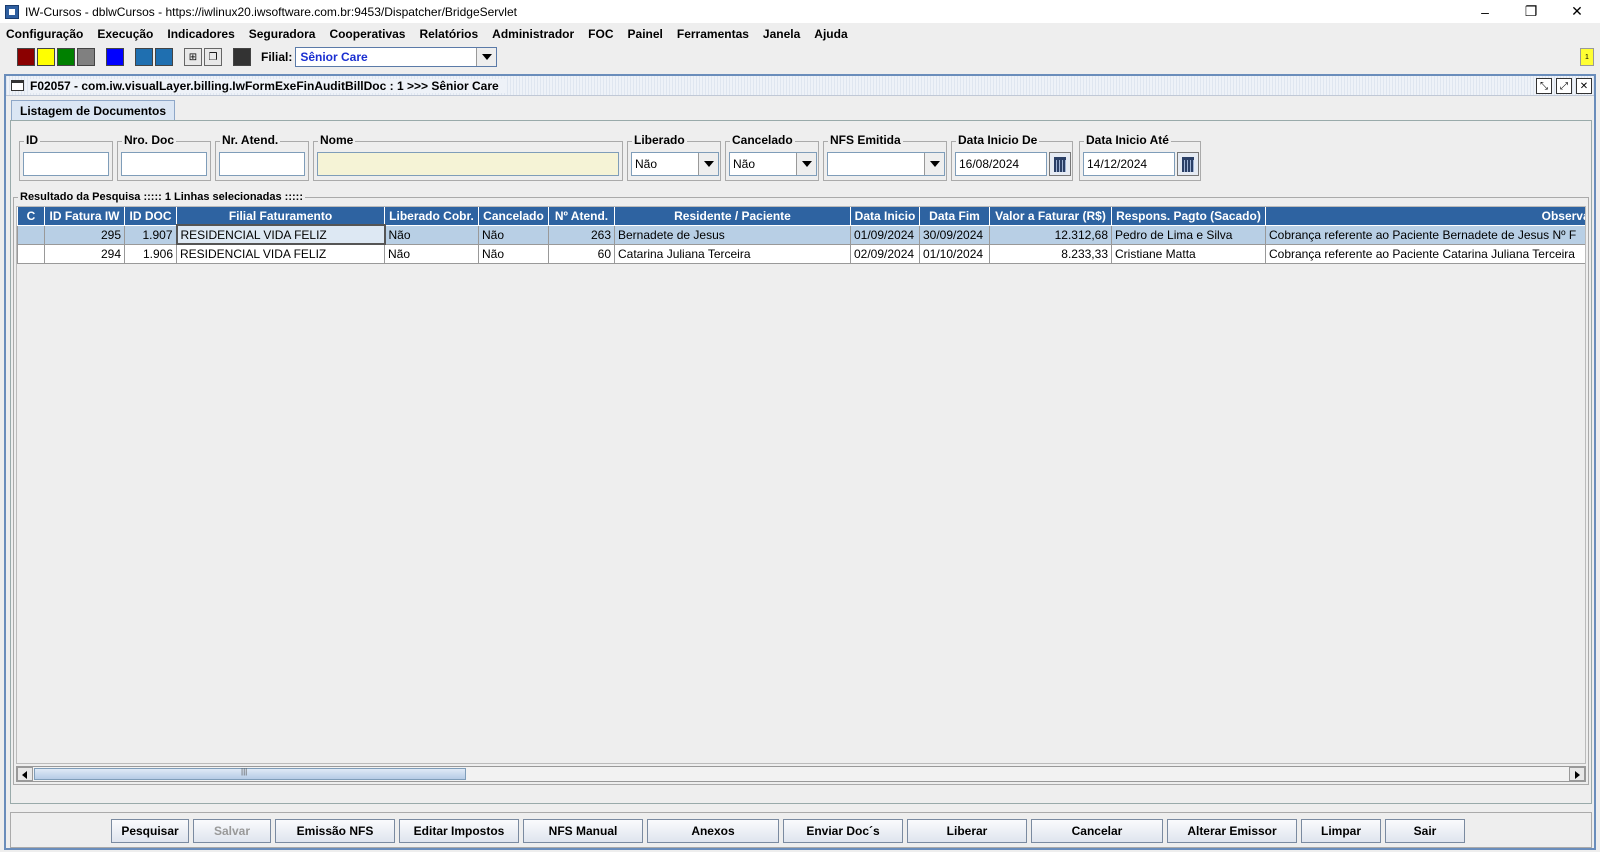  I want to click on menu-seguradora: Seguradora, so click(282, 34).